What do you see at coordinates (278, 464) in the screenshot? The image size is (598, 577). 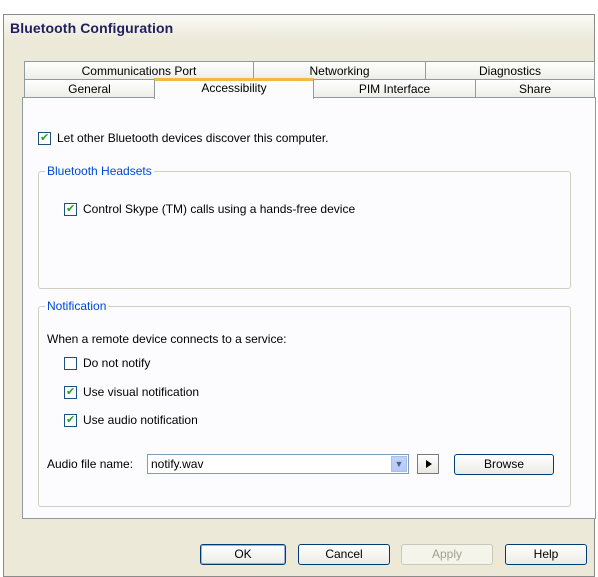 I see `audio-file-select: notify.wav ▼` at bounding box center [278, 464].